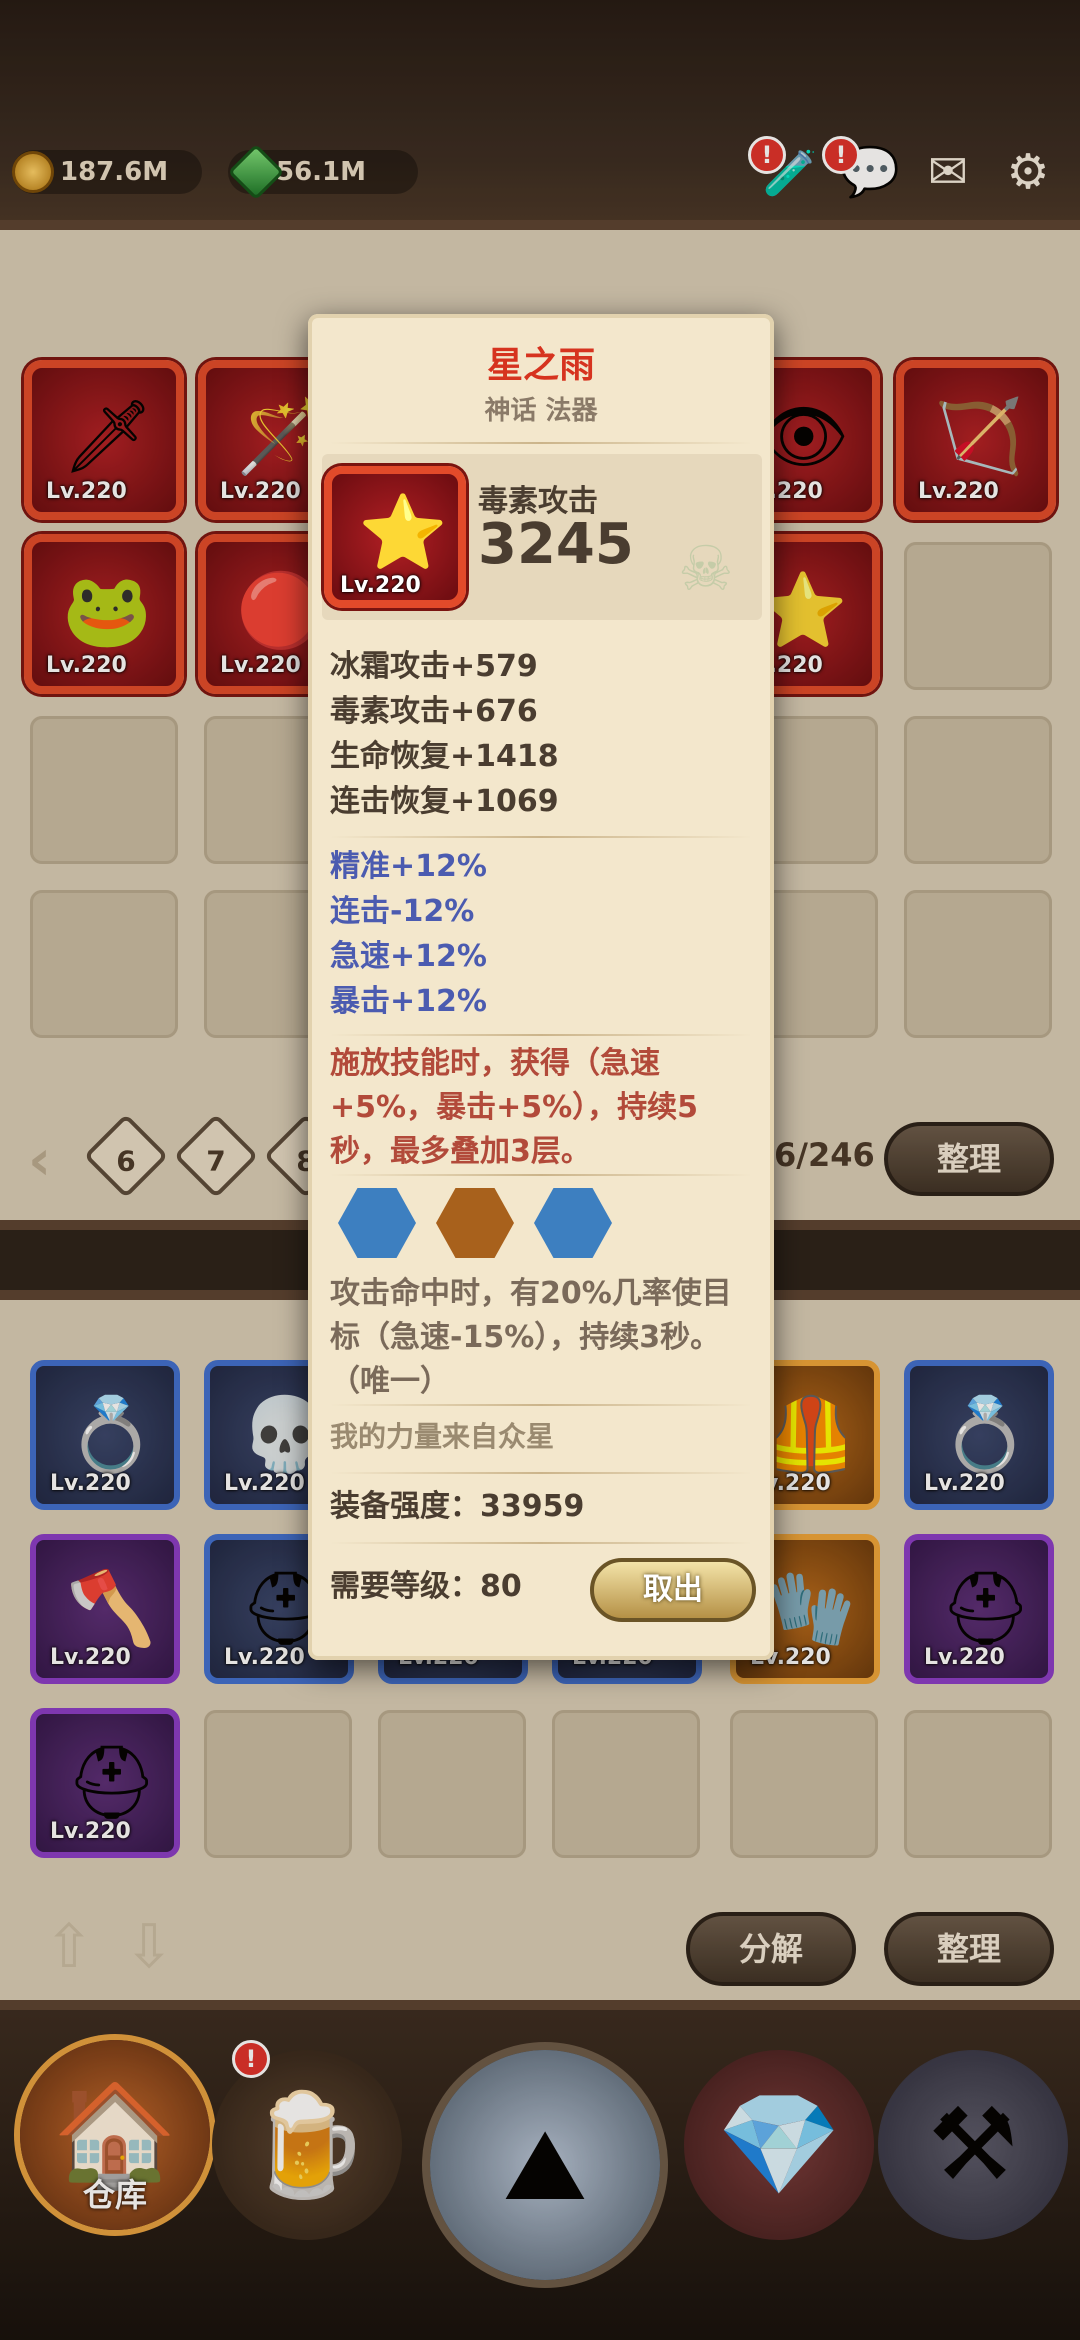 Image resolution: width=1080 pixels, height=2340 pixels. Describe the element at coordinates (434, 711) in the screenshot. I see `base-stat: 毒素攻击+676` at that location.